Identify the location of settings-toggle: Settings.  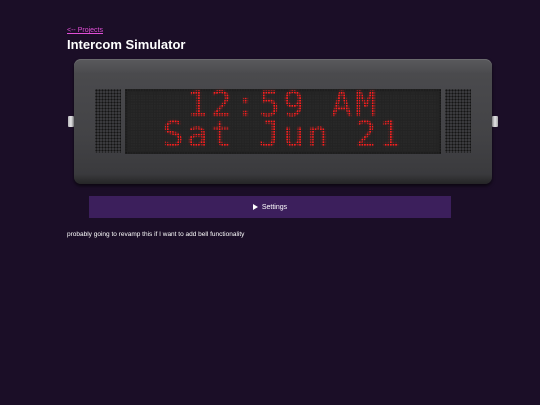
(270, 207).